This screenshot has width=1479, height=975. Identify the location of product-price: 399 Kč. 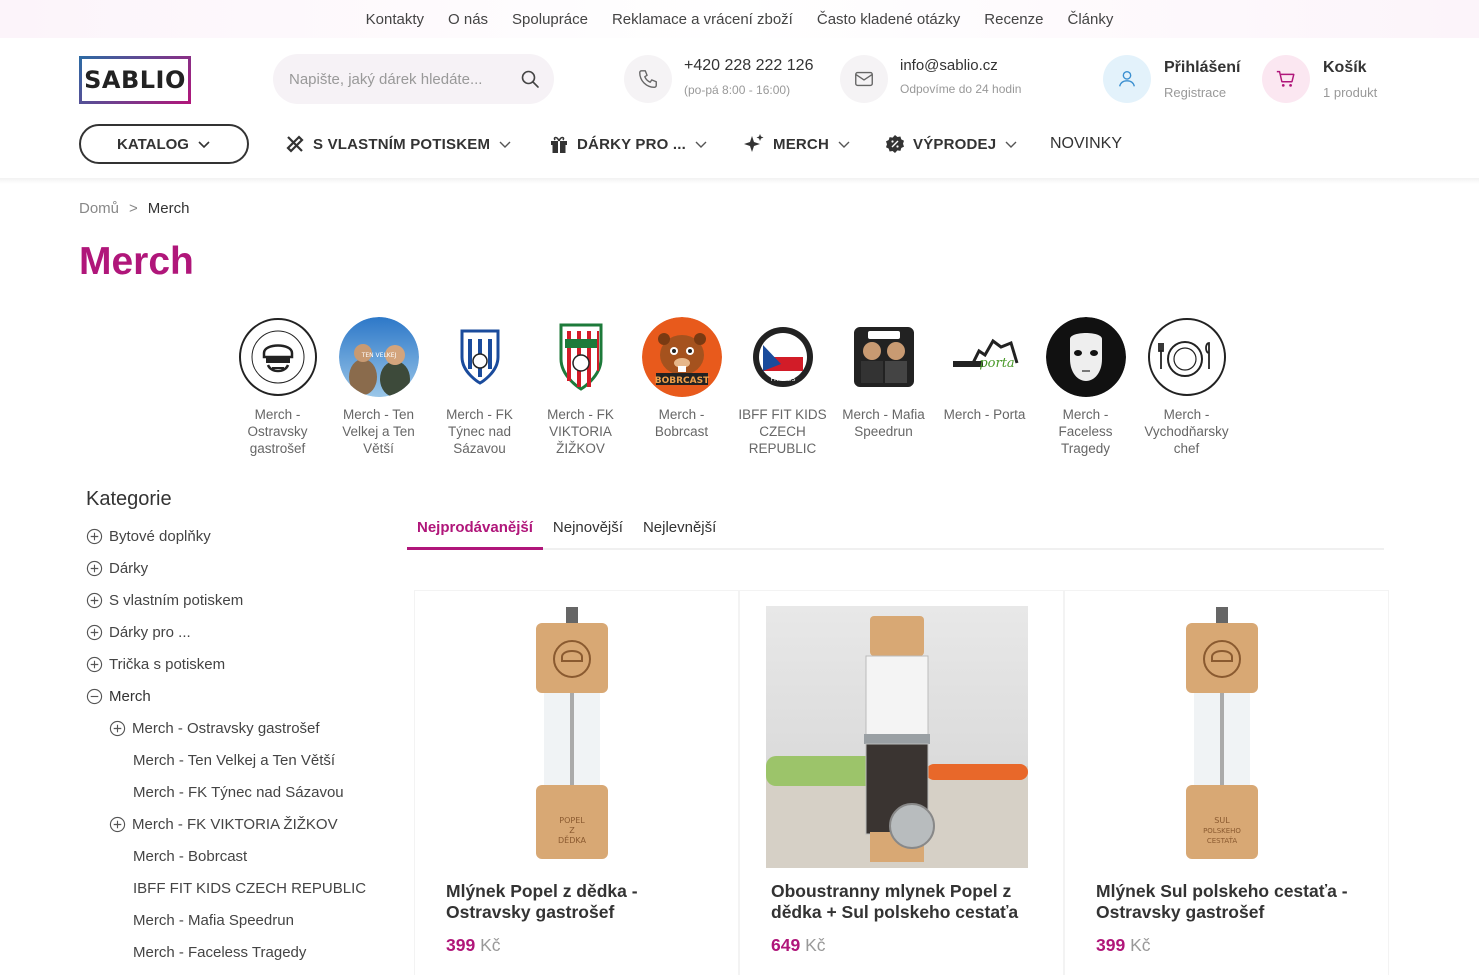
(1123, 945).